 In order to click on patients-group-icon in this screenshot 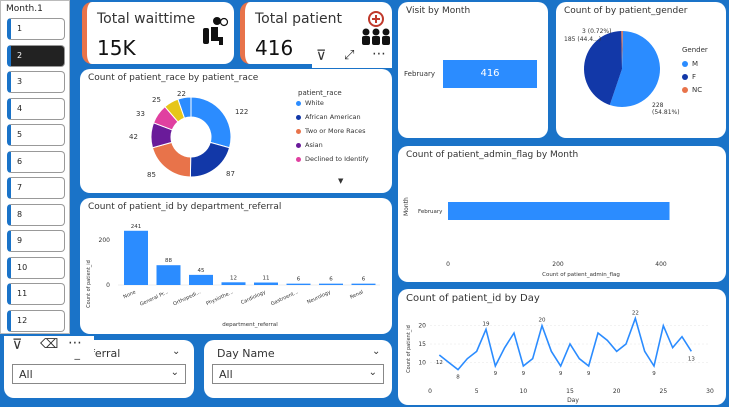, I will do `click(376, 28)`.